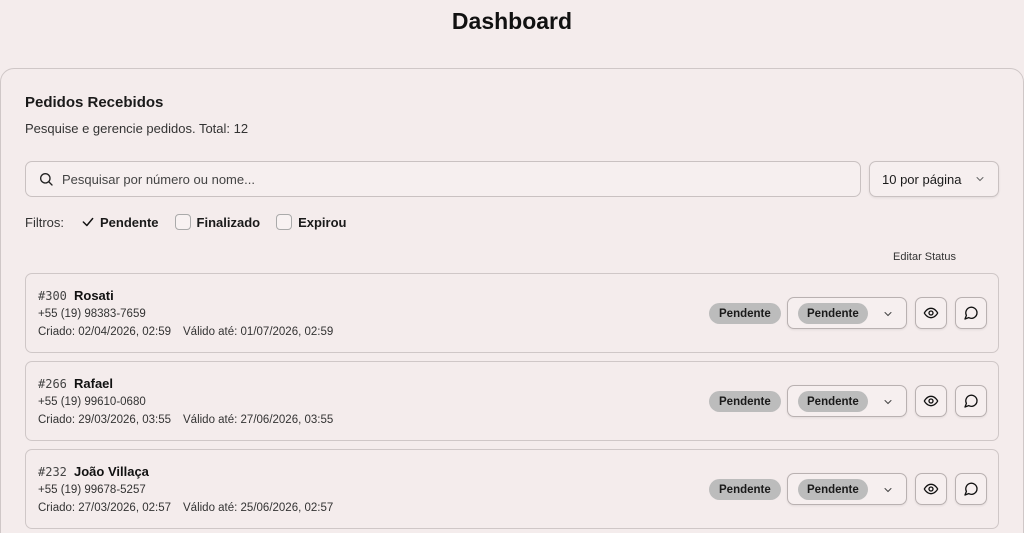  Describe the element at coordinates (922, 179) in the screenshot. I see `per-page-value: 10 por página` at that location.